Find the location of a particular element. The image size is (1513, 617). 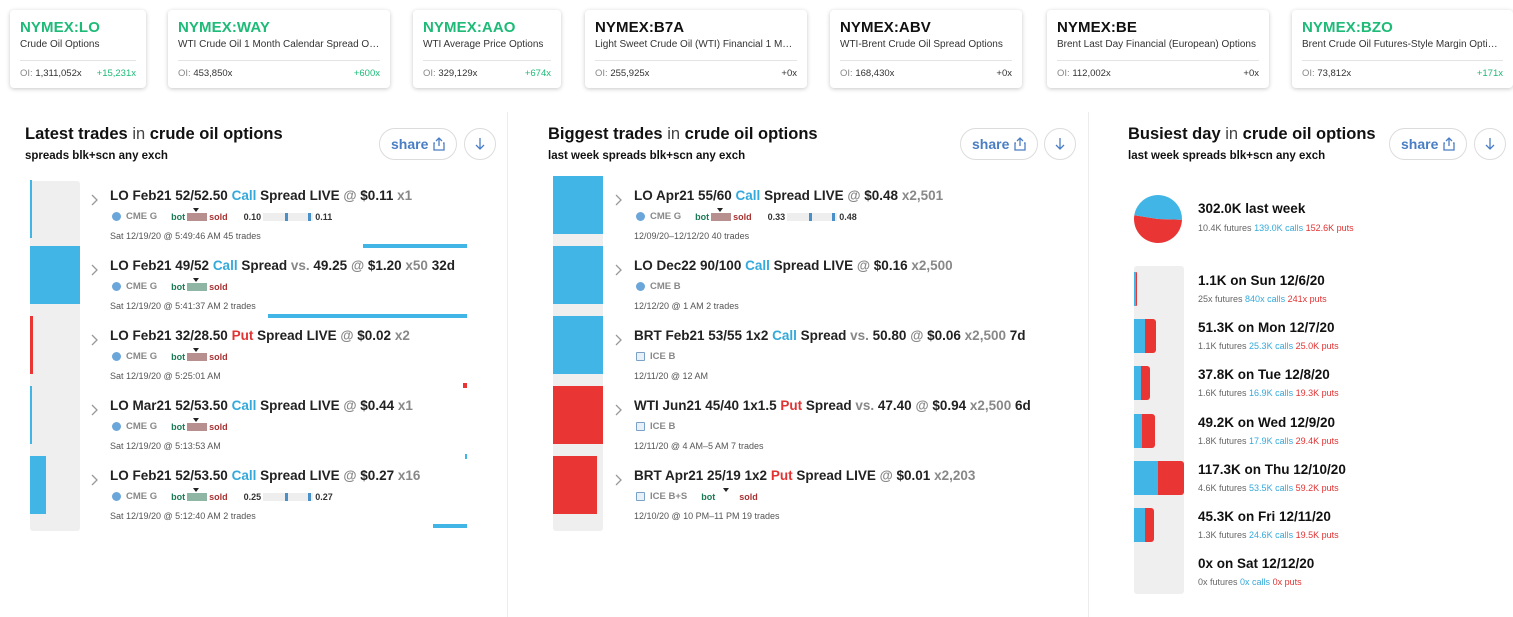

trade-meta: CME G bot sold is located at coordinates (170, 424).